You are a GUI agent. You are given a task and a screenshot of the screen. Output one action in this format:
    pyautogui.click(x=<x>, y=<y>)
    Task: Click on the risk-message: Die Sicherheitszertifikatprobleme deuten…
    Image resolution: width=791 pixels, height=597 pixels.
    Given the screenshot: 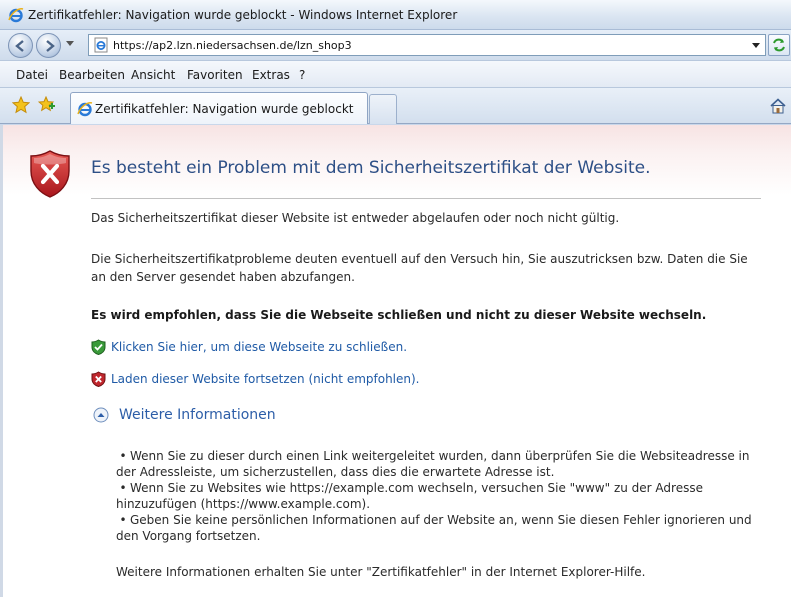 What is the action you would take?
    pyautogui.click(x=419, y=268)
    